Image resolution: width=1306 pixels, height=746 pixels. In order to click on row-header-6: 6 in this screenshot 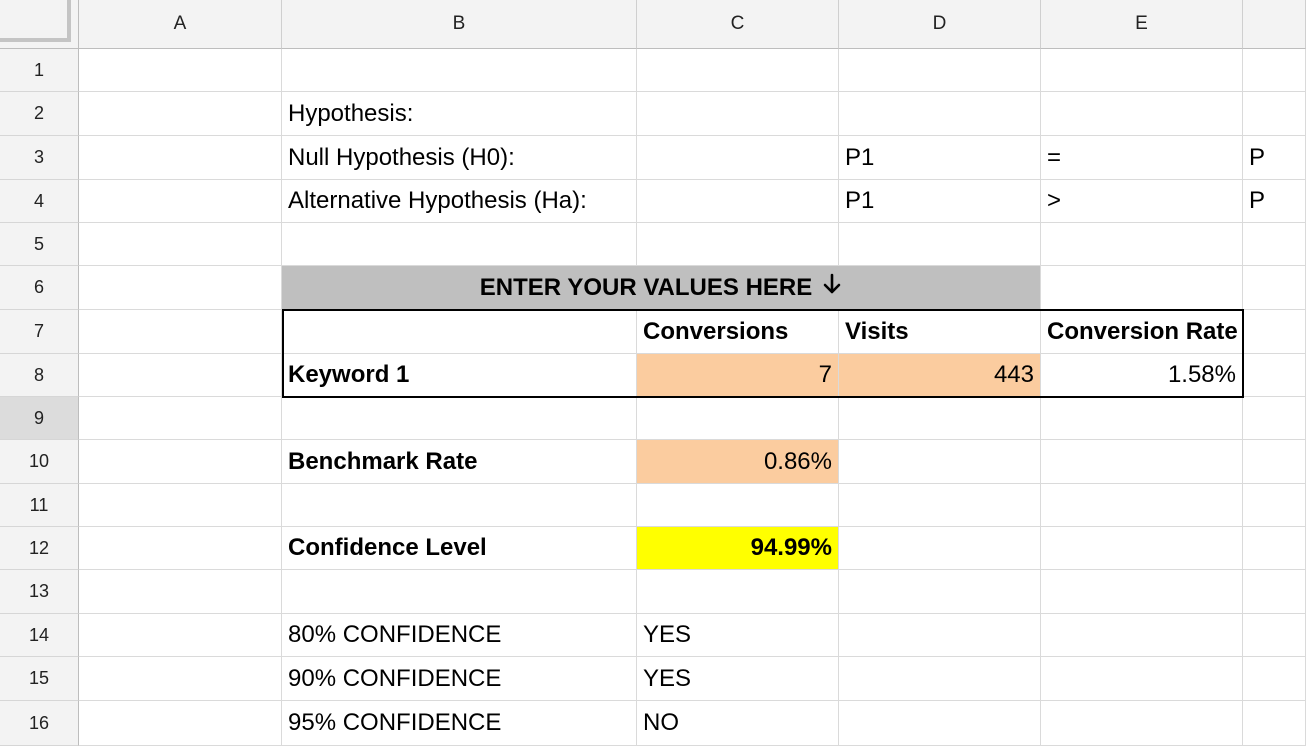, I will do `click(39, 288)`.